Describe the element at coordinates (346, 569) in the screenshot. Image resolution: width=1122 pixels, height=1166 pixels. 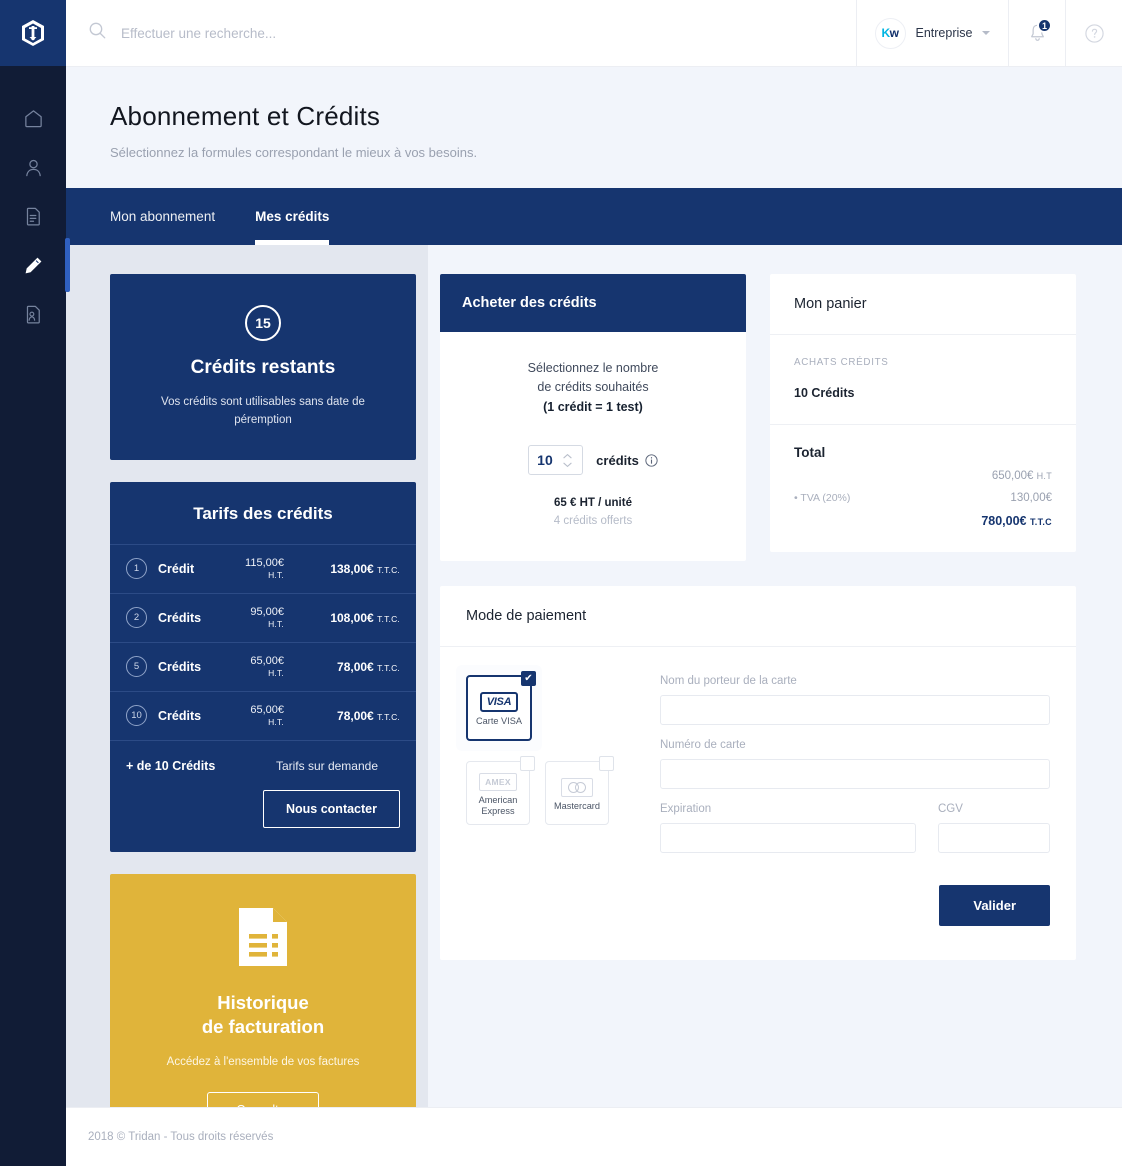
I see `tariff-ttc-cell: 138,00€ T.T.C.` at that location.